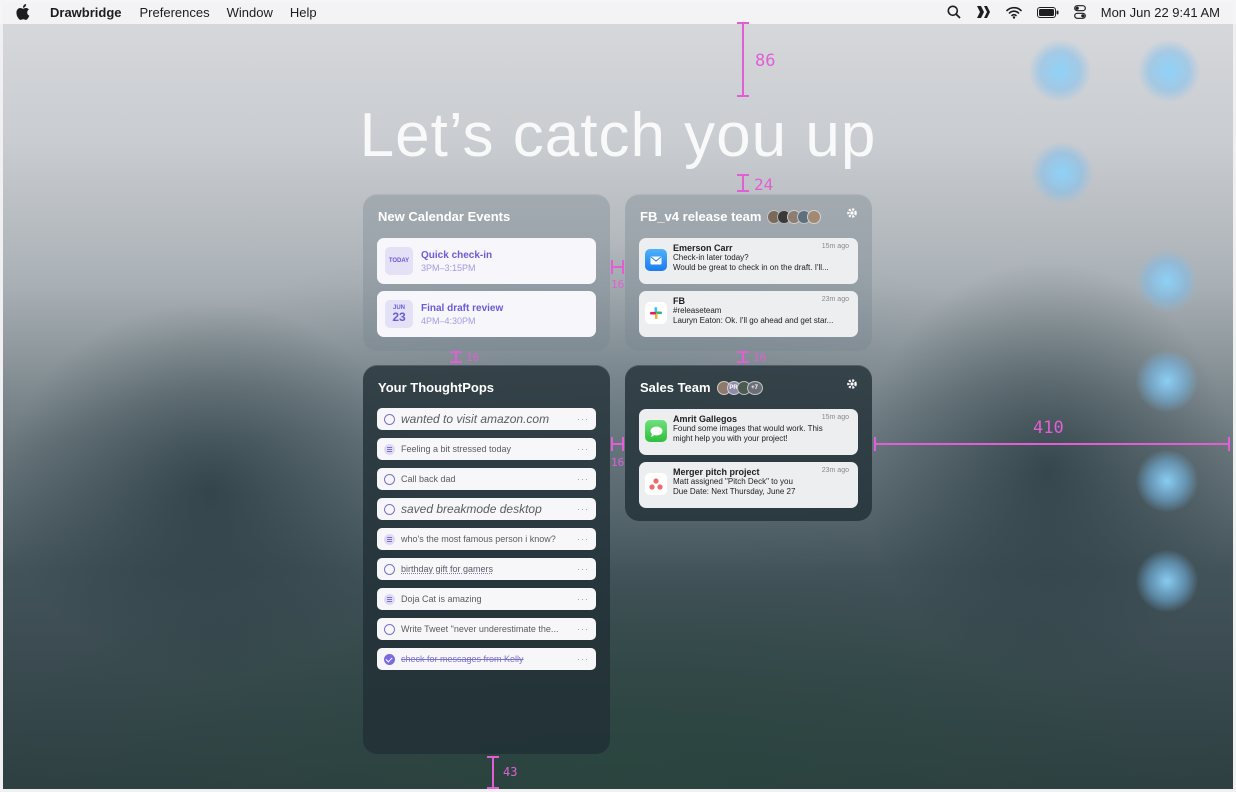  Describe the element at coordinates (456, 449) in the screenshot. I see `thoughtpop-text: Feeling a bit stressed today` at that location.